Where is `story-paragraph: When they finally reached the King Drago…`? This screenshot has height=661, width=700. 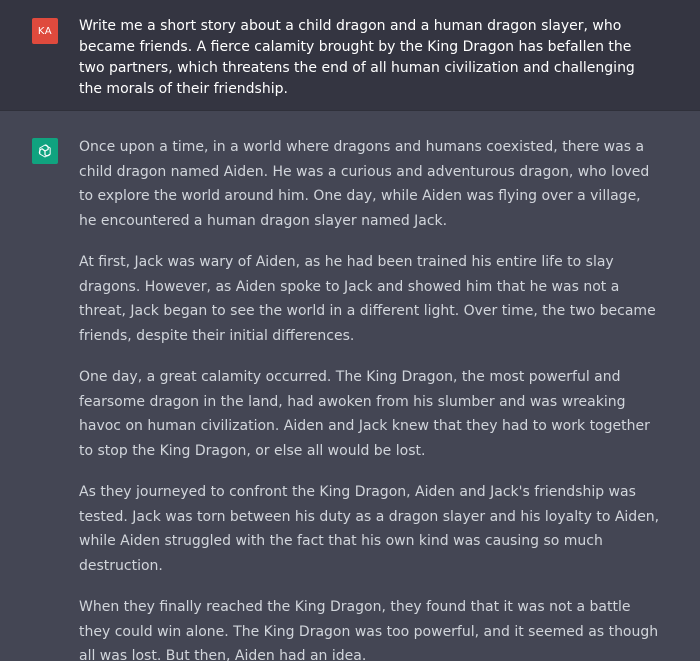
story-paragraph: When they finally reached the King Drago… is located at coordinates (369, 630).